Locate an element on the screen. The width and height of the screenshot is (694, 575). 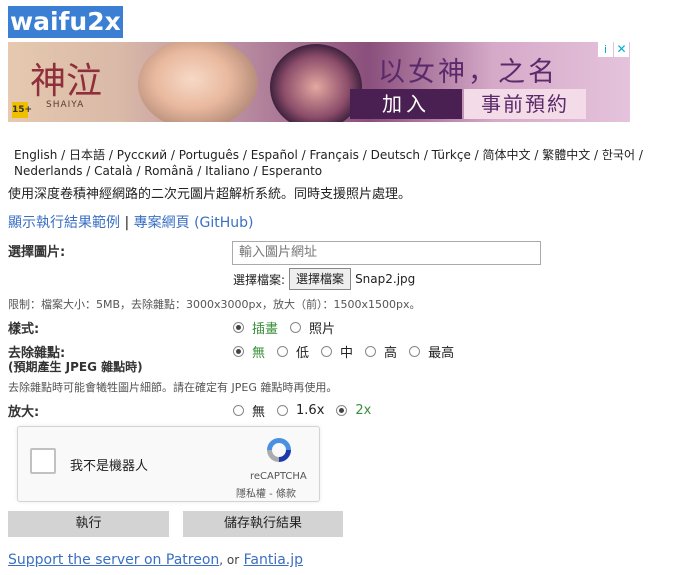
scale-option-label: 2x is located at coordinates (363, 410).